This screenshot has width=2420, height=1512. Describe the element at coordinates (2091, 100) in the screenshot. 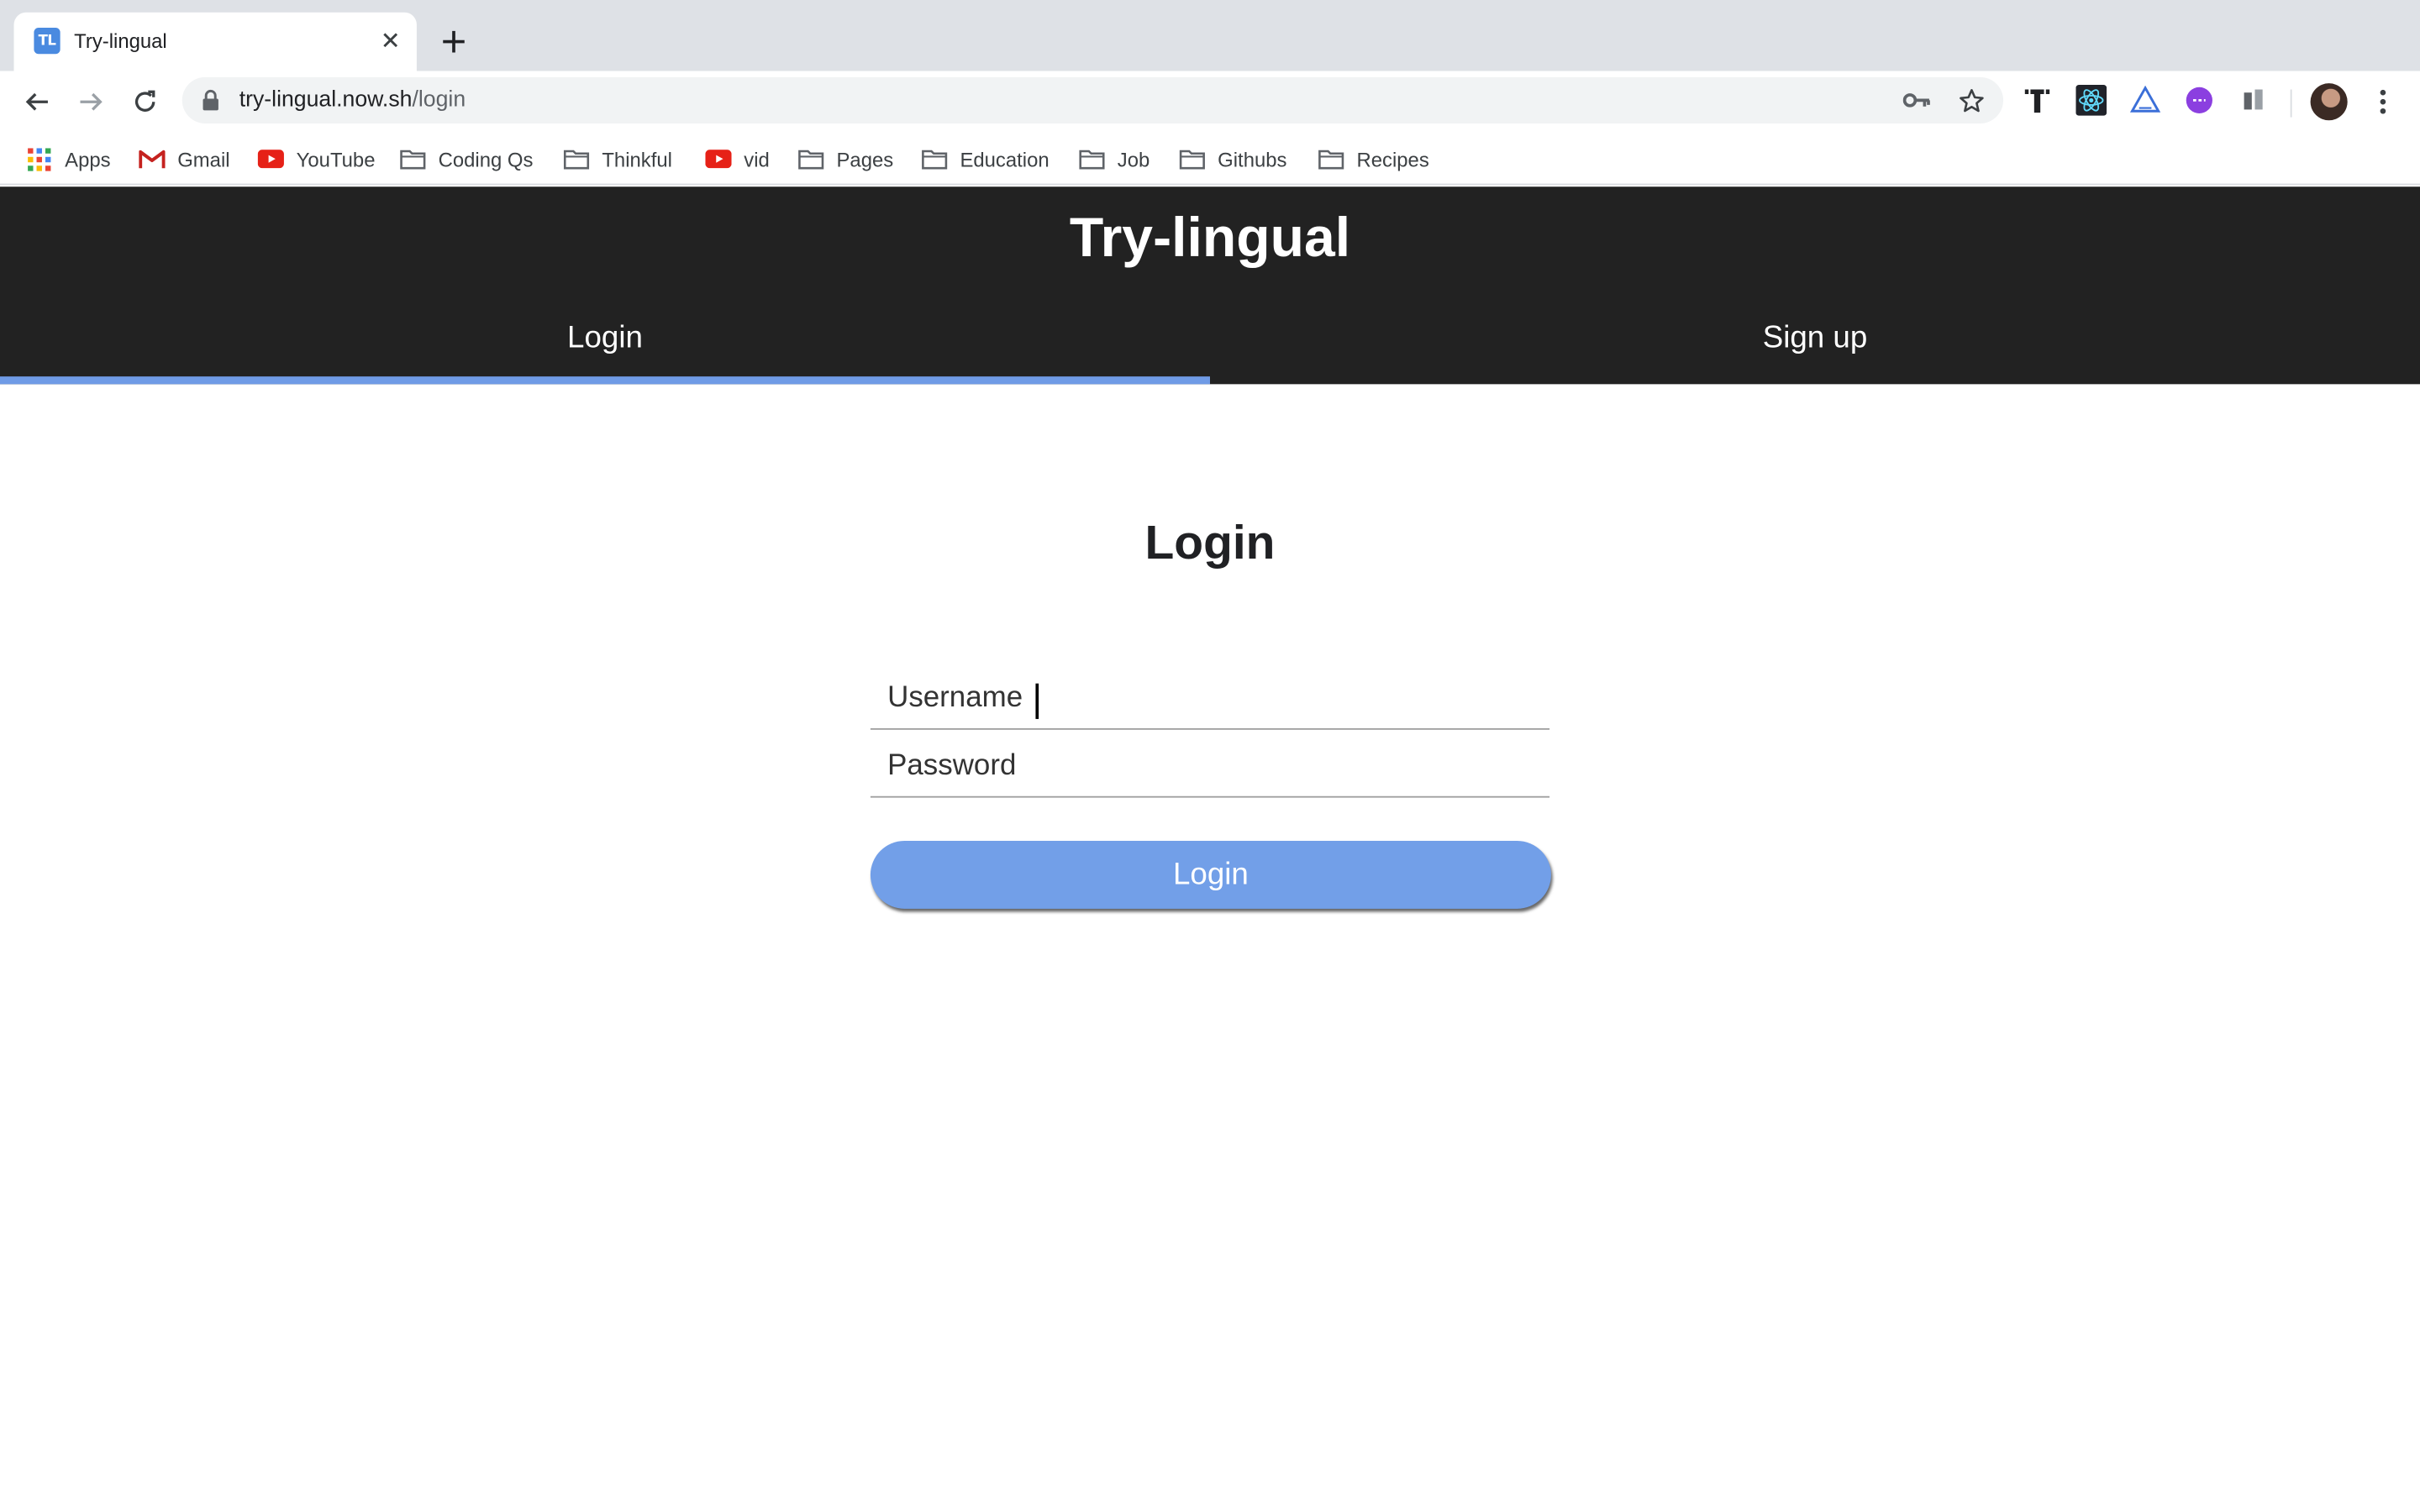

I see `react-devtools-icon` at that location.